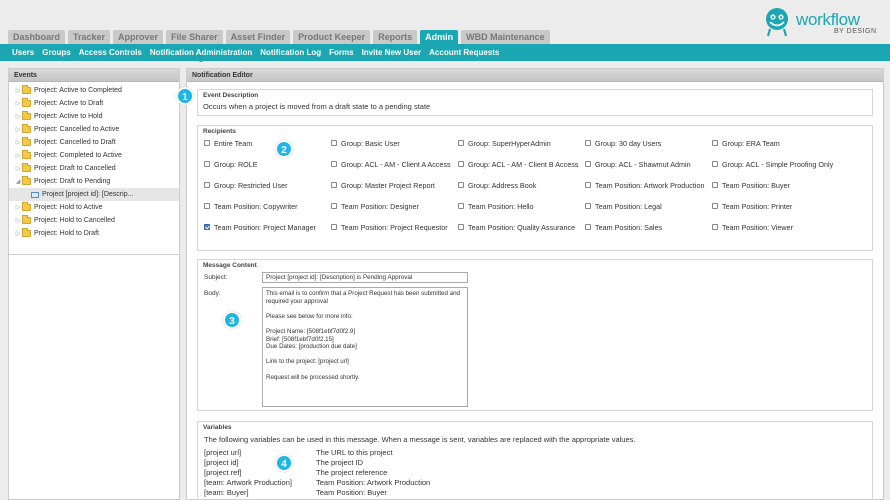 The width and height of the screenshot is (890, 500). I want to click on subnav-access-controls: Access Controls, so click(110, 52).